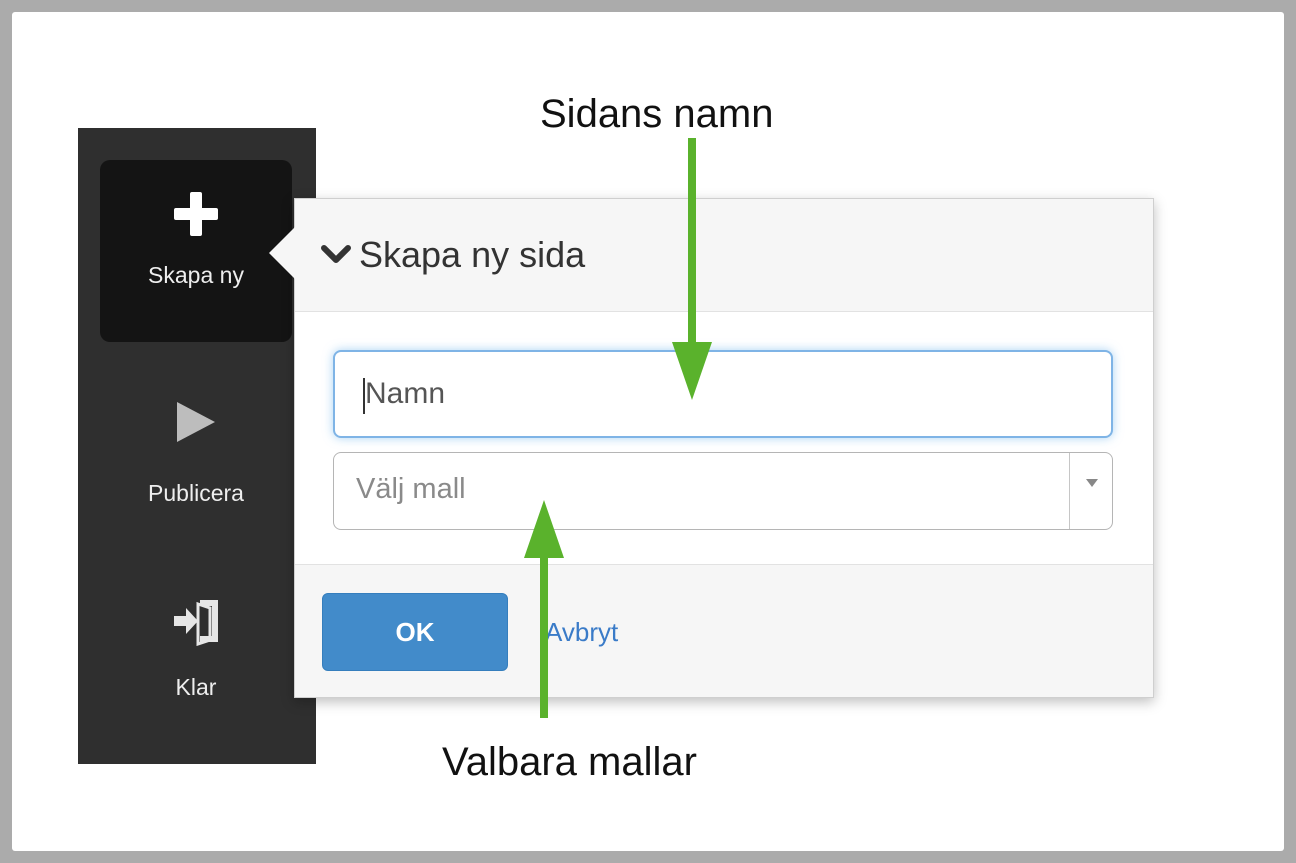  What do you see at coordinates (282, 253) in the screenshot?
I see `popover-arrow` at bounding box center [282, 253].